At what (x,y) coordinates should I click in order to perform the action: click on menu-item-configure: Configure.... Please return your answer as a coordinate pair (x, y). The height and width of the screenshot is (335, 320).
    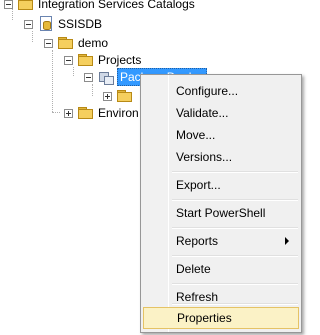
    Looking at the image, I should click on (221, 91).